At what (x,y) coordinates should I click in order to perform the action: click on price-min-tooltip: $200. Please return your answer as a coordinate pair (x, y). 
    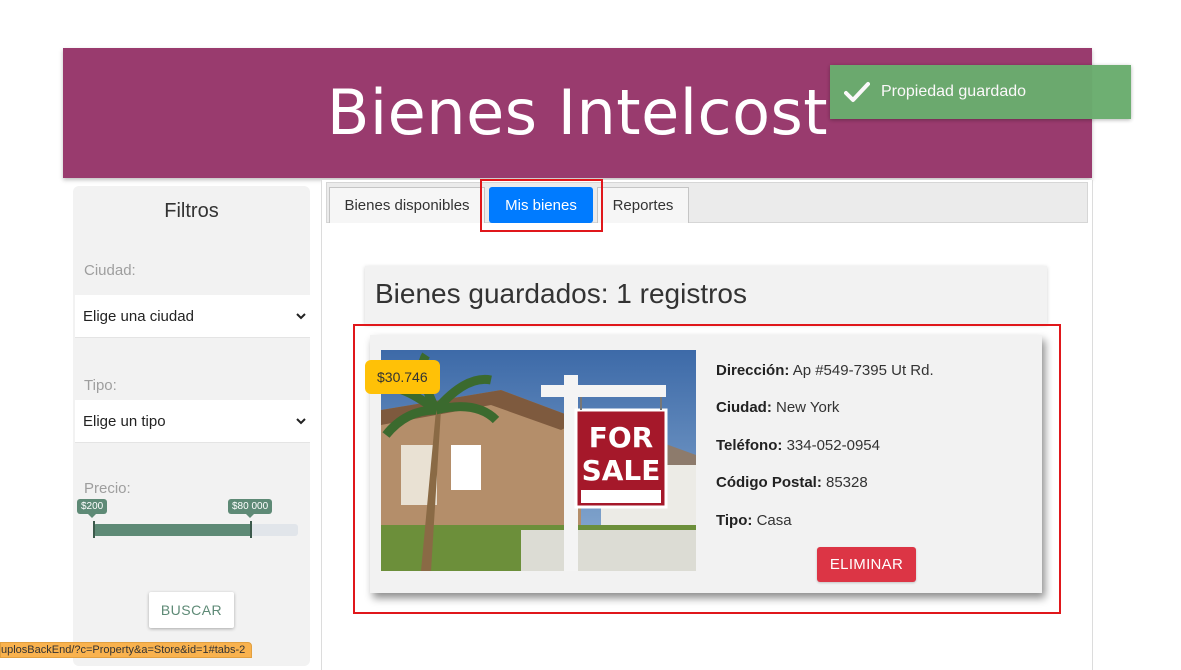
    Looking at the image, I should click on (92, 508).